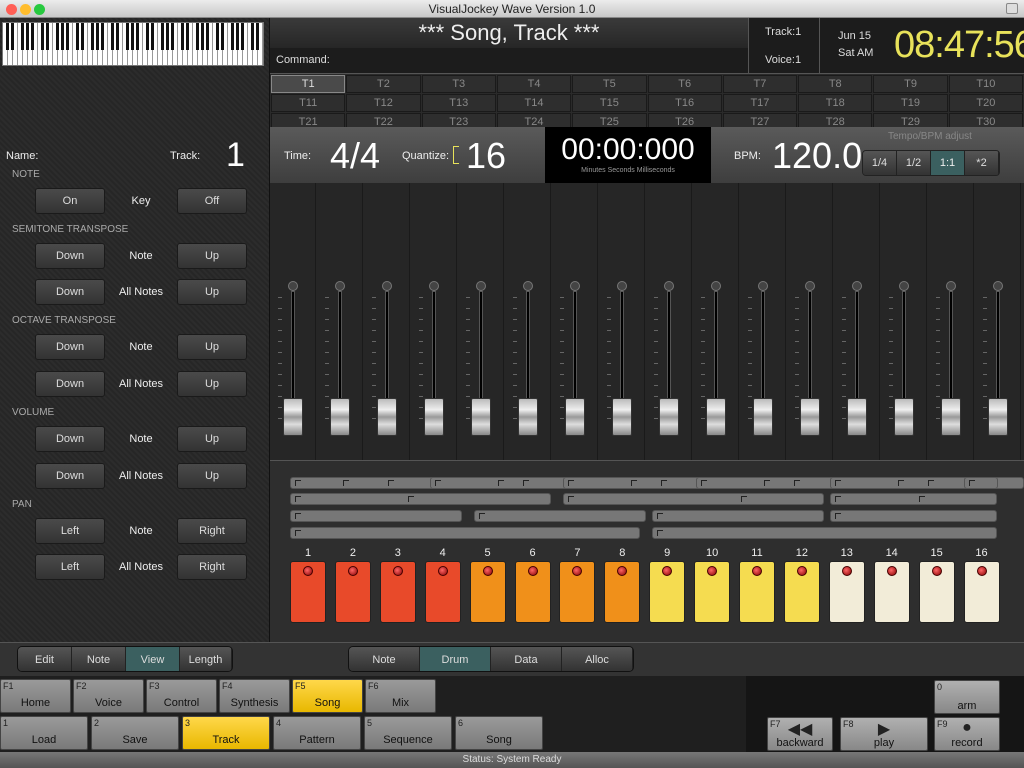  What do you see at coordinates (526, 659) in the screenshot?
I see `mode-tab-data: Data` at bounding box center [526, 659].